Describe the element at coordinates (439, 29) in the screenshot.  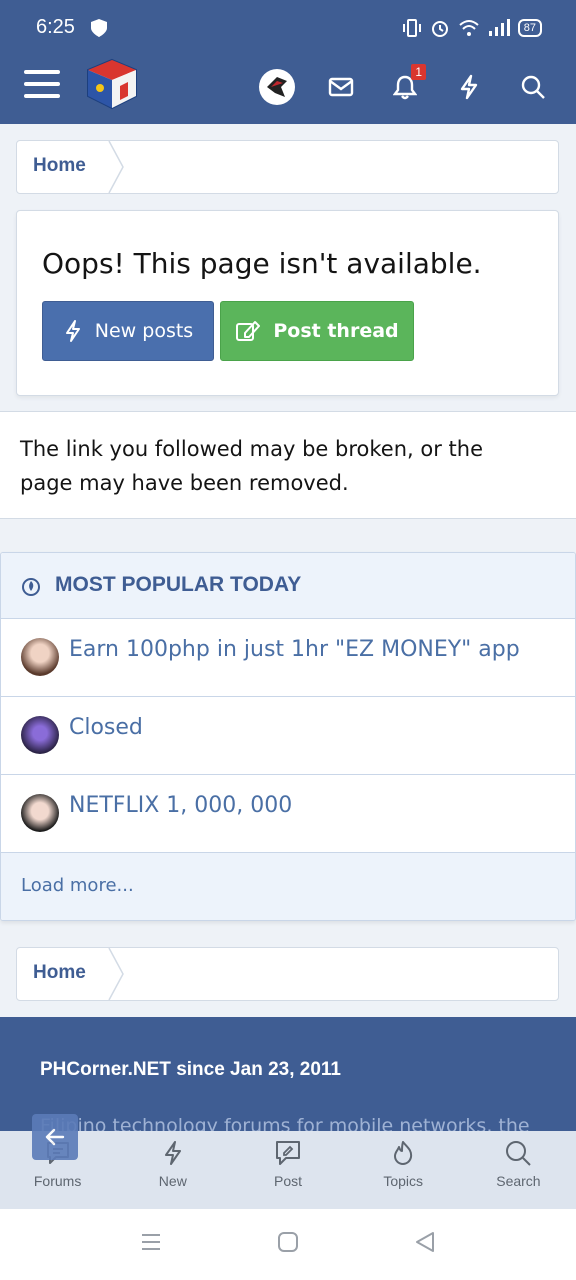
I see `alarm-icon` at that location.